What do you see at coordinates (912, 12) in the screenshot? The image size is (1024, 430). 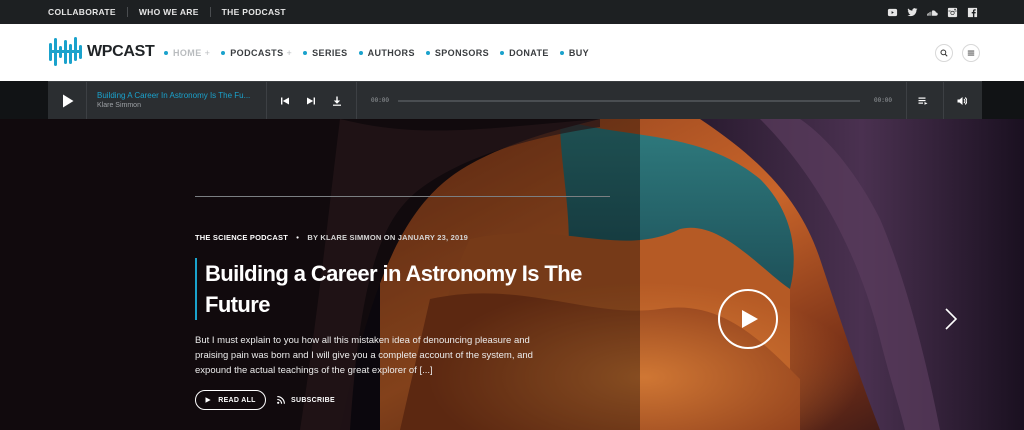 I see `twitter-icon` at bounding box center [912, 12].